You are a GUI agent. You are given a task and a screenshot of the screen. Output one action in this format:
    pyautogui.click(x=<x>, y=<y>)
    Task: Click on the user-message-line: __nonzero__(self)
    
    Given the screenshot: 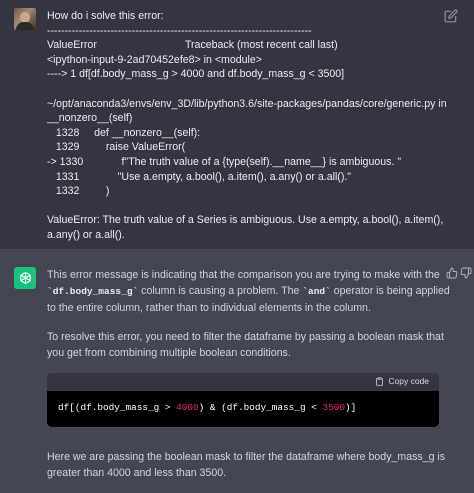 What is the action you would take?
    pyautogui.click(x=90, y=118)
    